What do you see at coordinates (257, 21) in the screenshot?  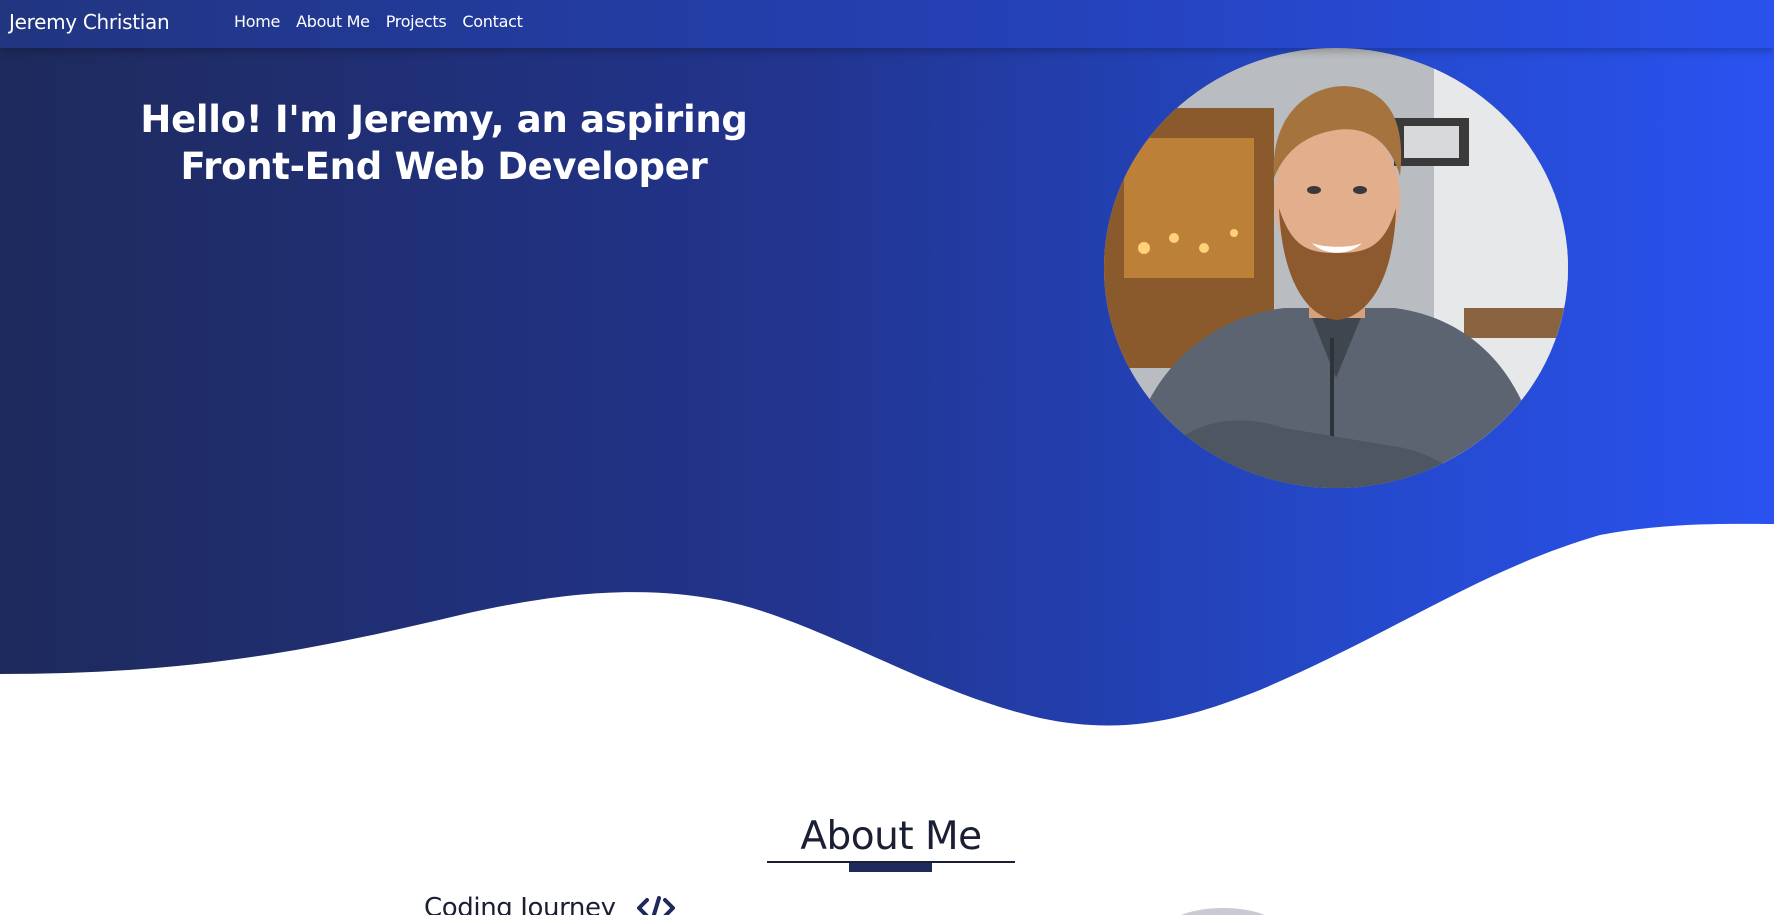 I see `nav-home-link: Home` at bounding box center [257, 21].